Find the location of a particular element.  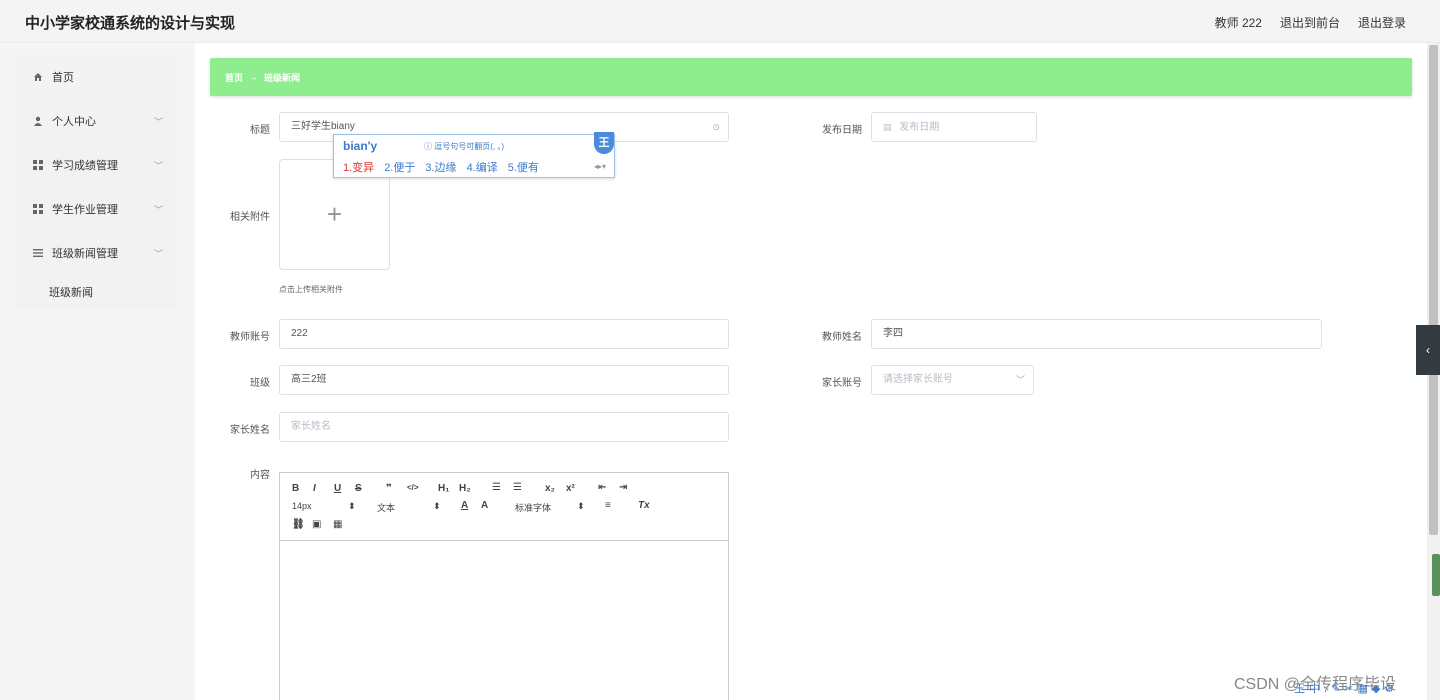

class-label: 班级 is located at coordinates (260, 383).